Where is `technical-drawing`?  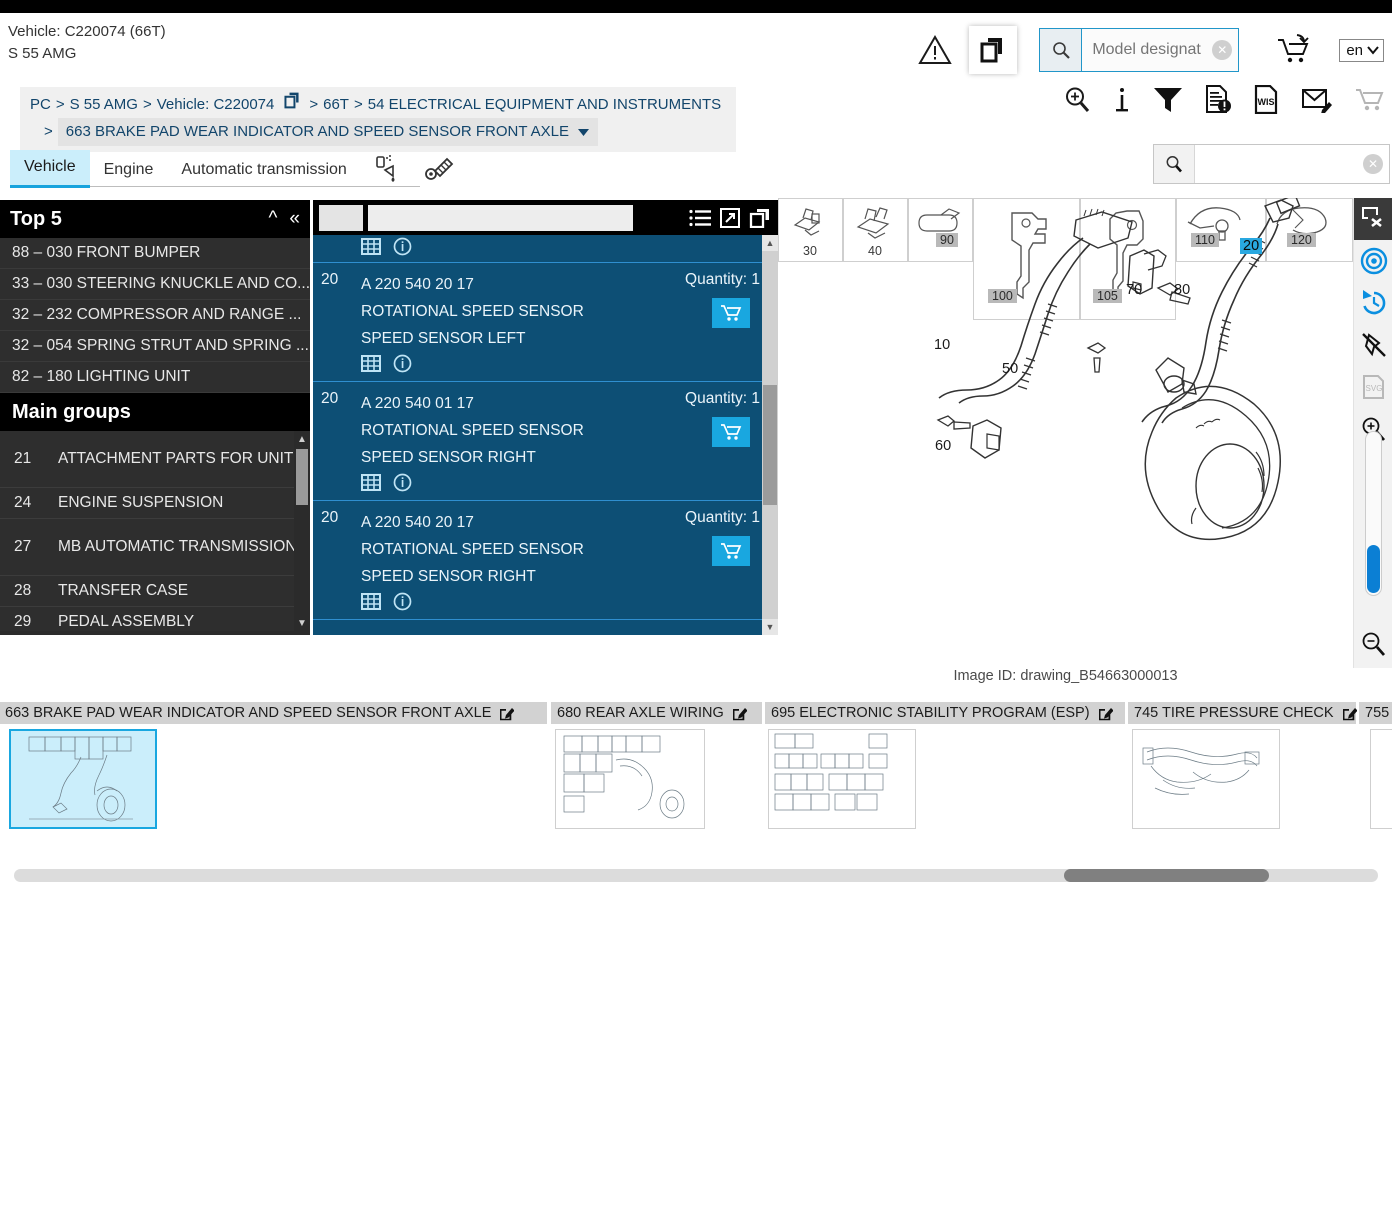 technical-drawing is located at coordinates (1065, 418).